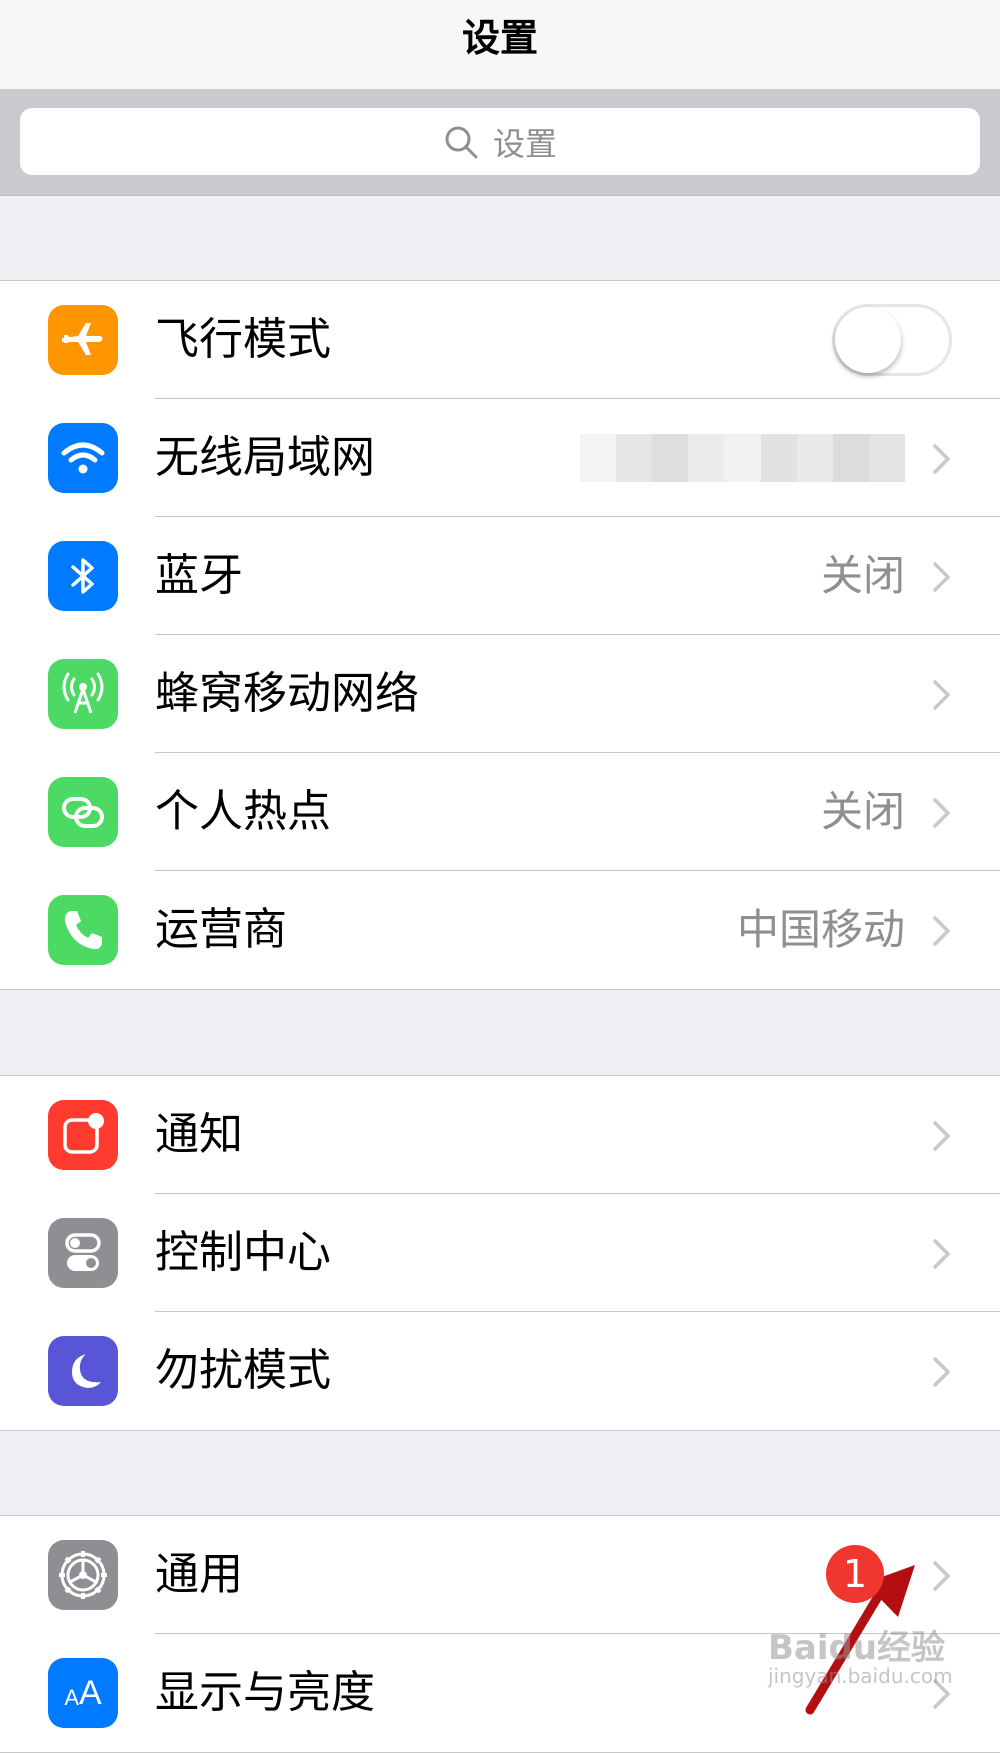 The height and width of the screenshot is (1753, 1000). I want to click on row-label: 显示与亮度, so click(265, 1692).